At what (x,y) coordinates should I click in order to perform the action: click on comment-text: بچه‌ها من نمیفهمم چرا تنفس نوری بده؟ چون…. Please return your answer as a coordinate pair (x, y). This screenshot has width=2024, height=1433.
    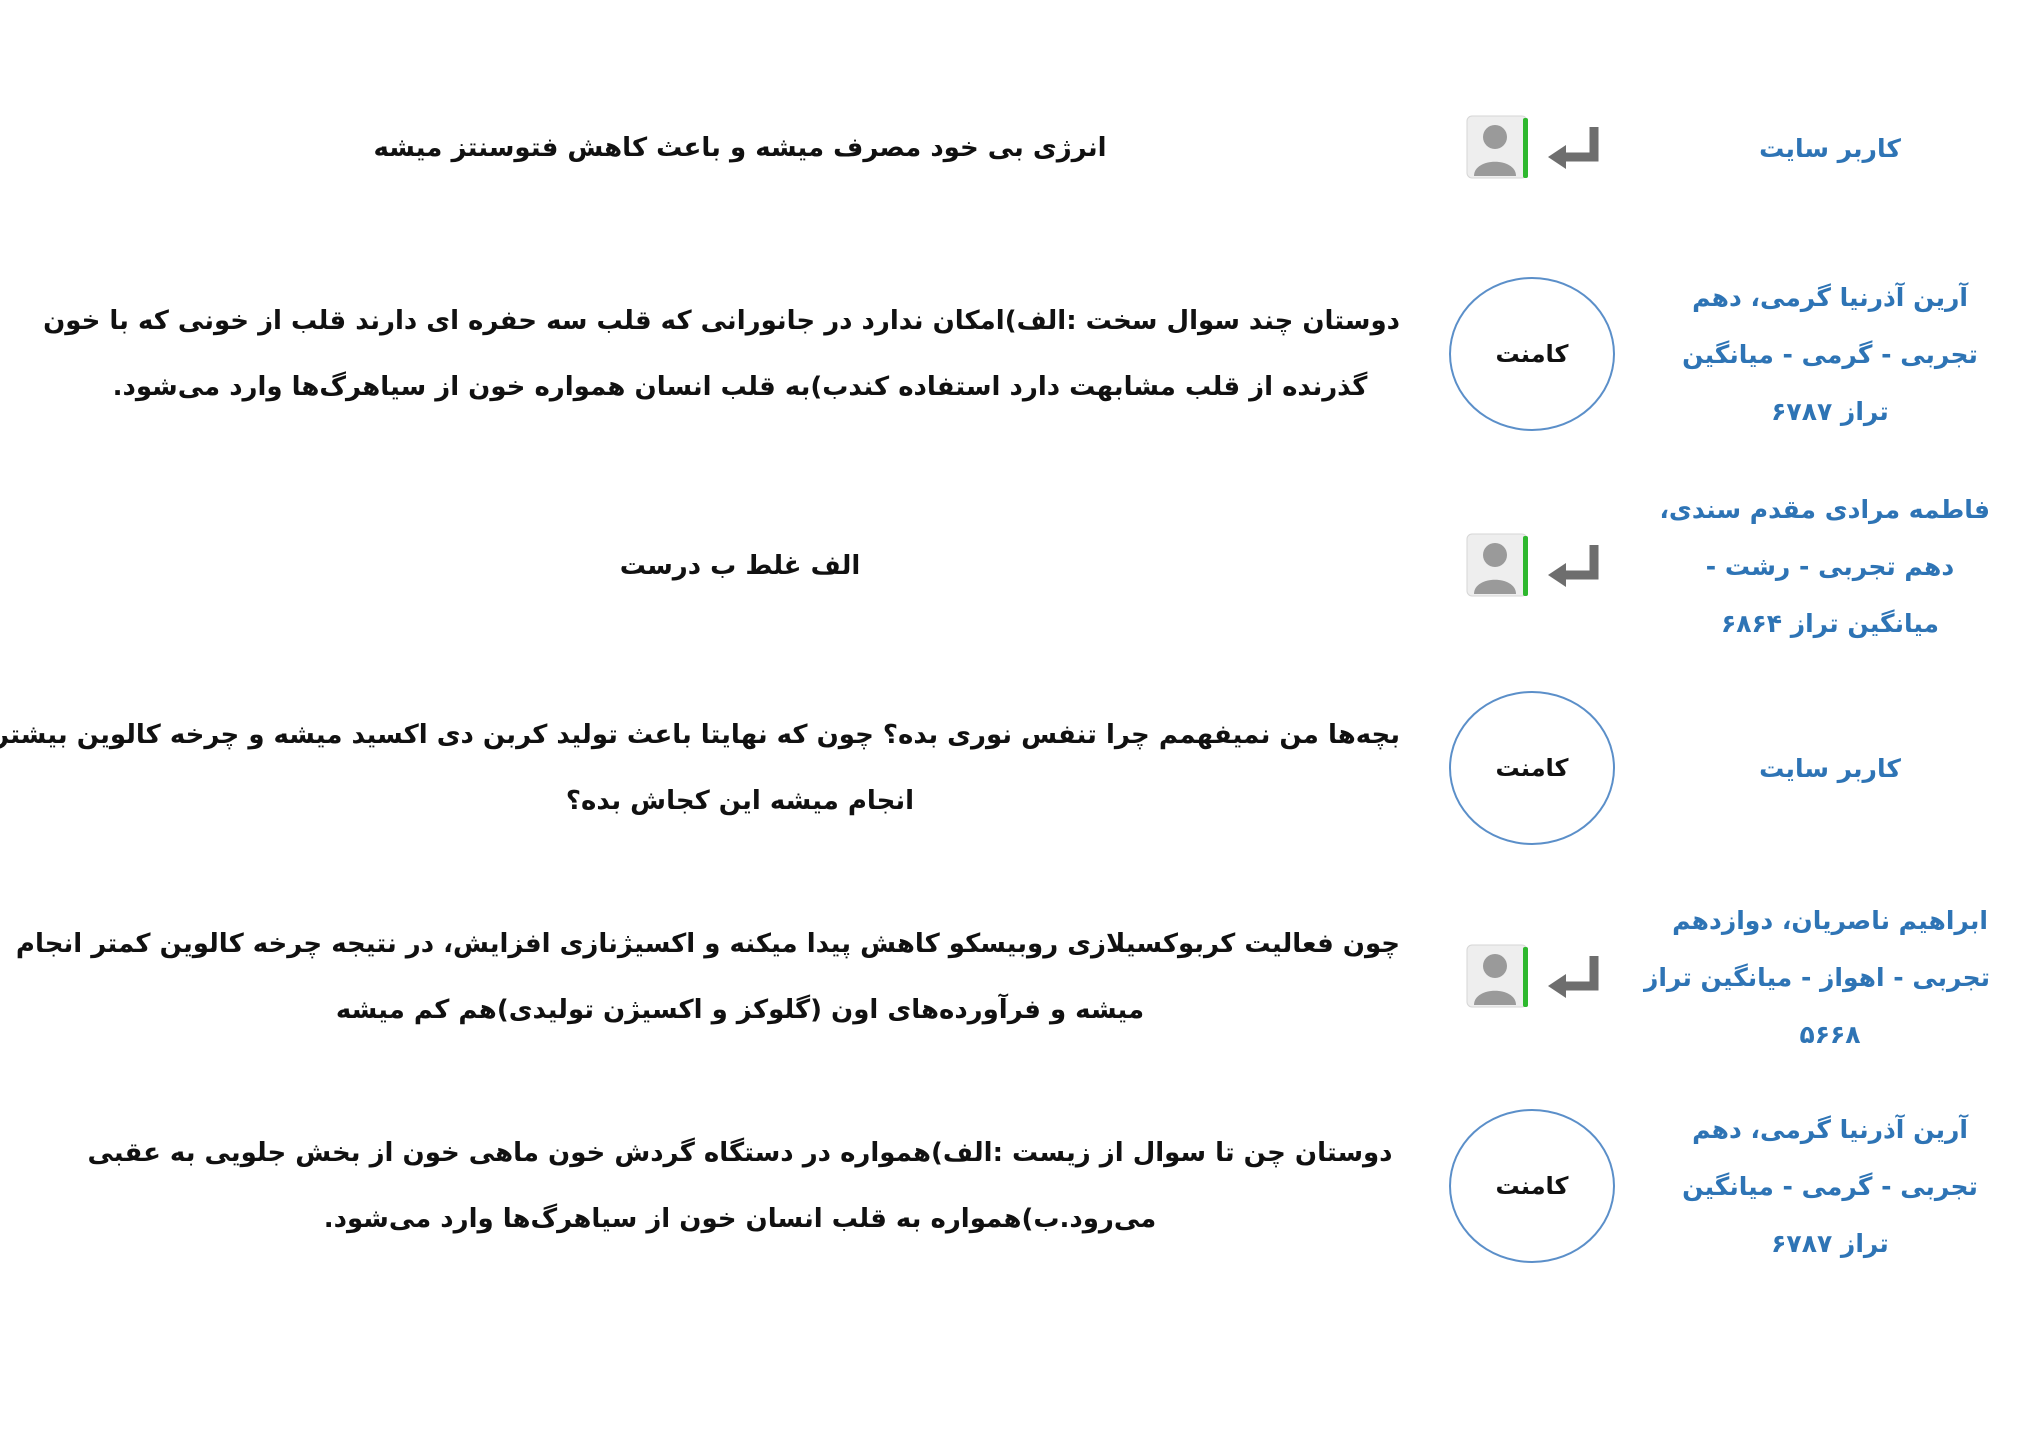
    Looking at the image, I should click on (700, 768).